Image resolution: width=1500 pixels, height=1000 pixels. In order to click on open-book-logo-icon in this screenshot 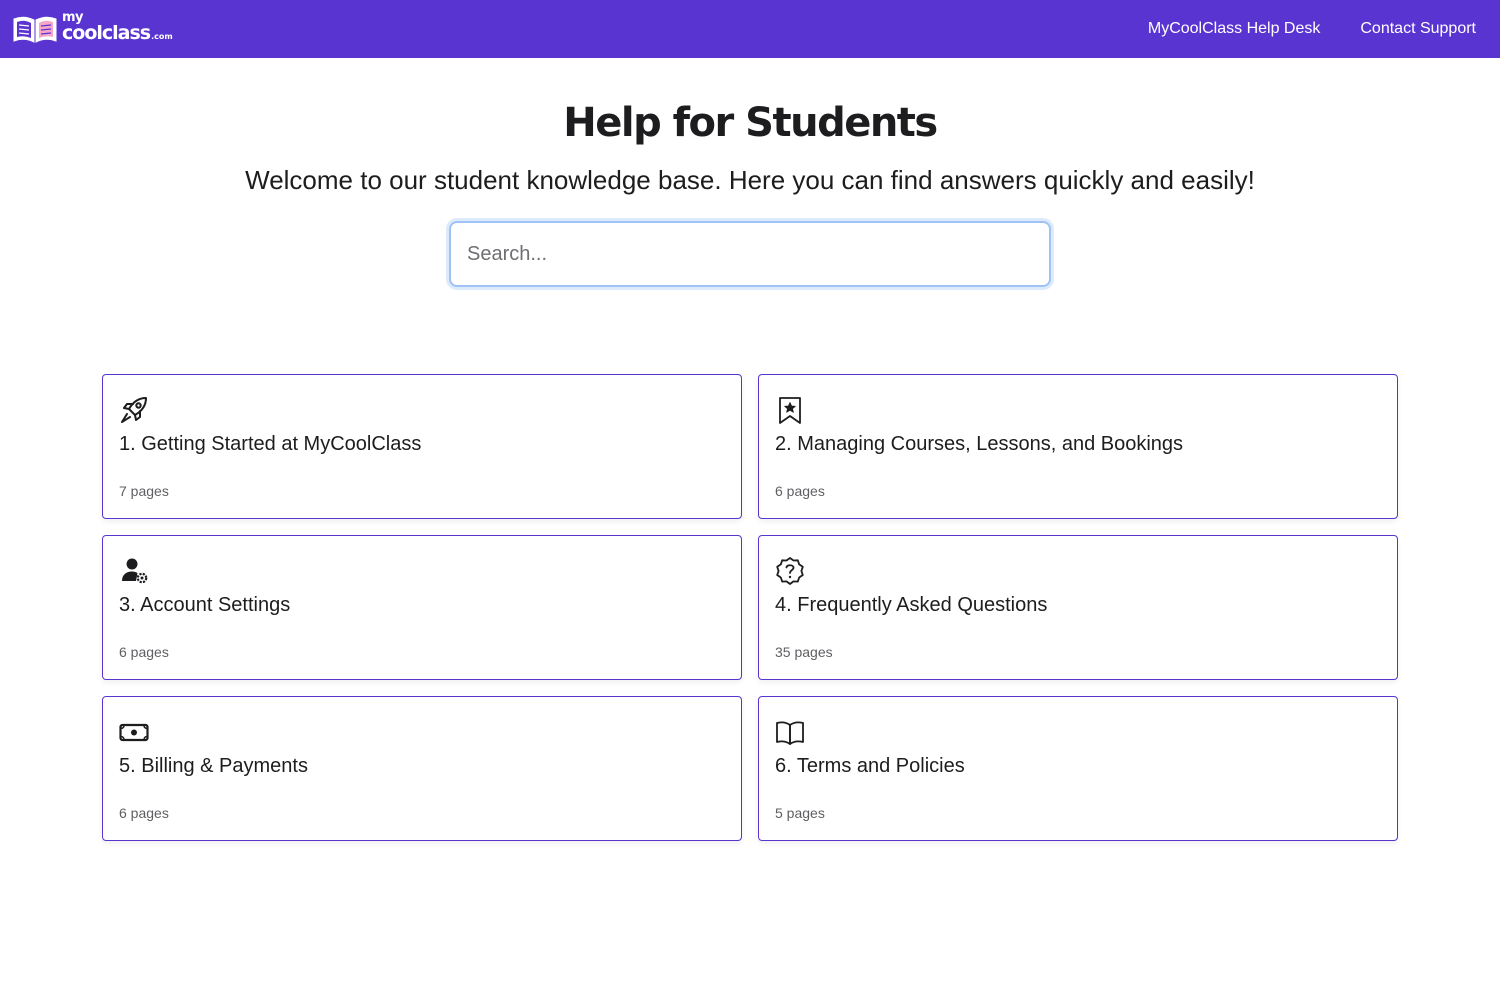, I will do `click(35, 29)`.